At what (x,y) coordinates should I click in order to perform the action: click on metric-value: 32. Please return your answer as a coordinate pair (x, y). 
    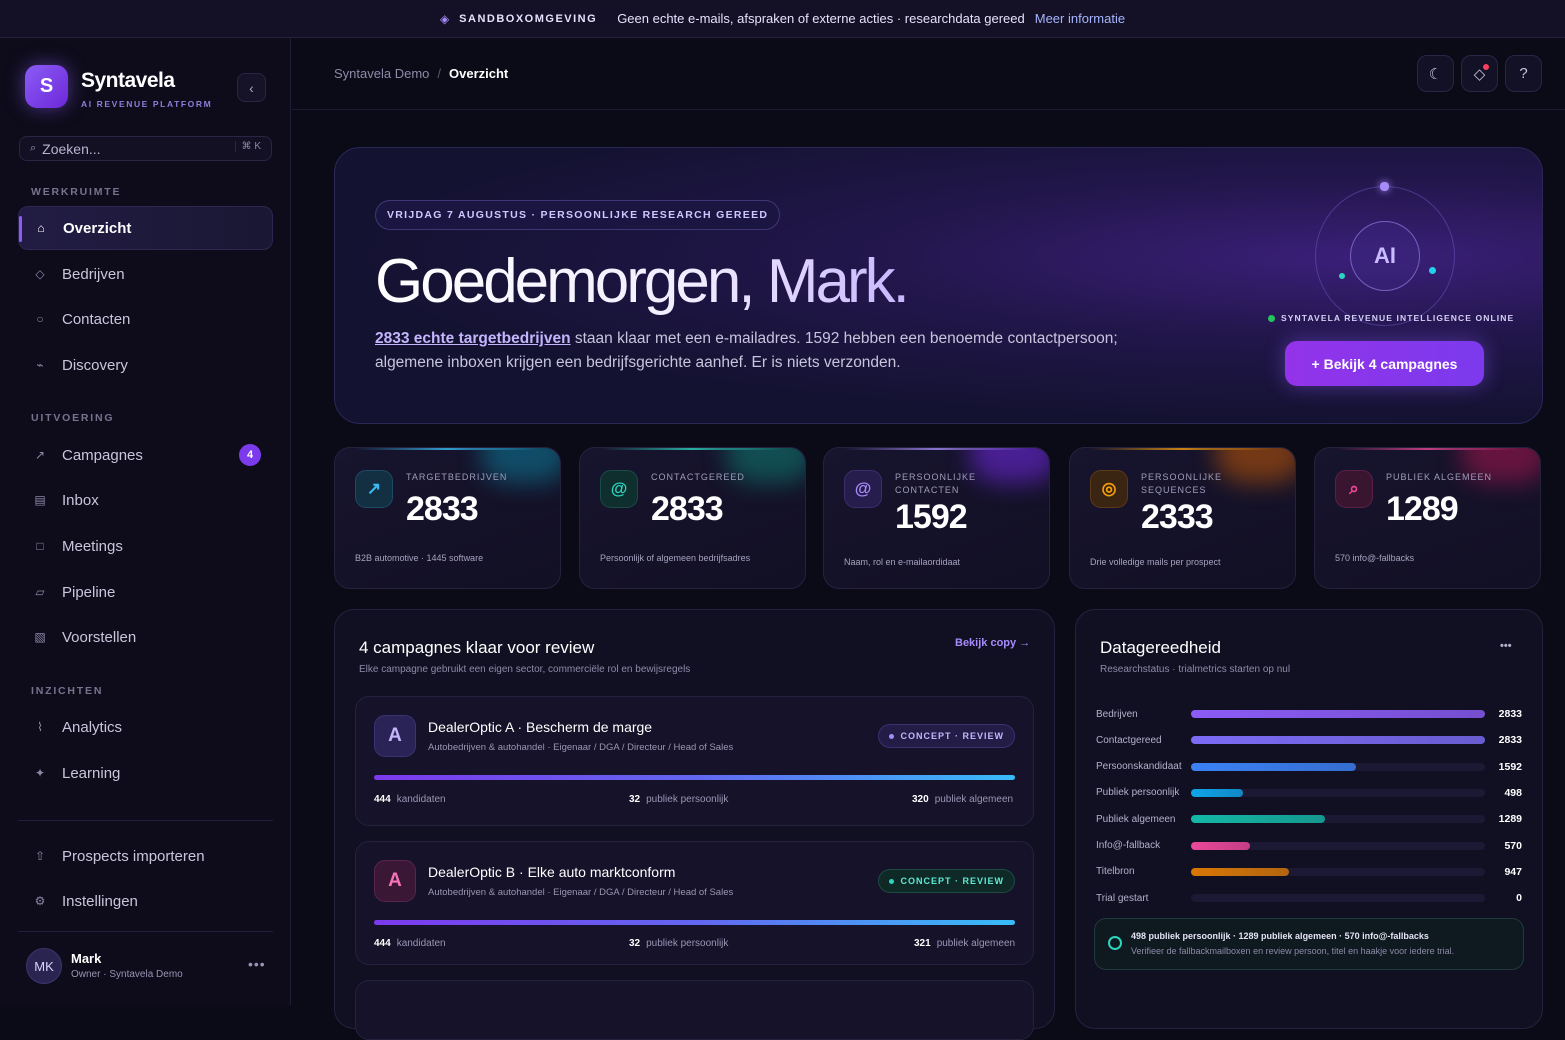
    Looking at the image, I should click on (635, 799).